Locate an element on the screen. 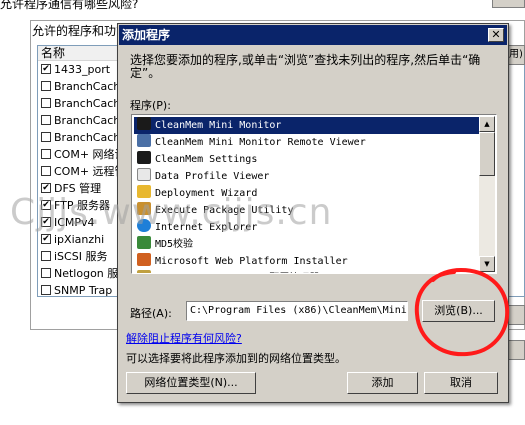 The image size is (525, 425). program-name: CleanMem Settings is located at coordinates (206, 159).